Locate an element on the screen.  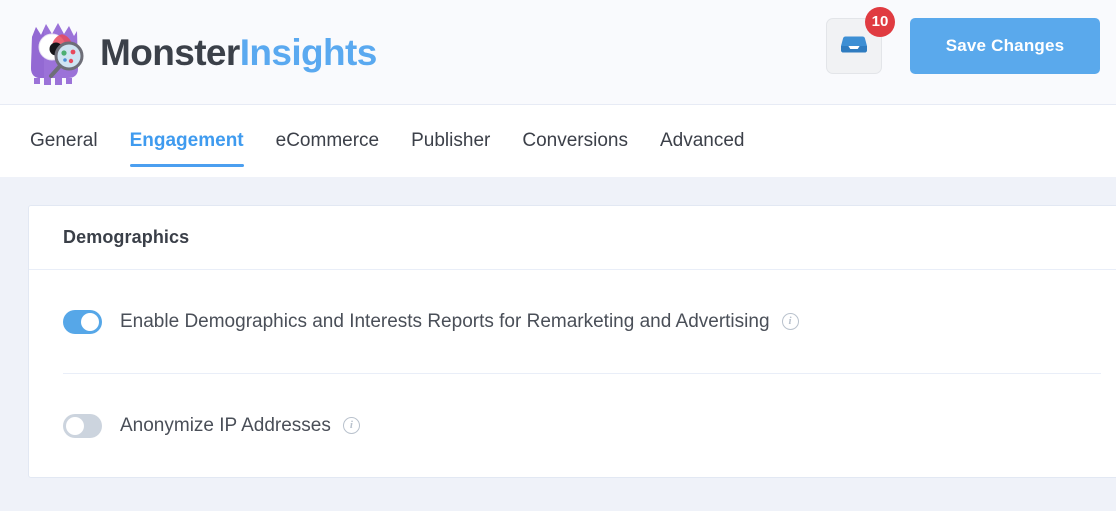
monster-magnifier-logo-icon is located at coordinates (55, 52).